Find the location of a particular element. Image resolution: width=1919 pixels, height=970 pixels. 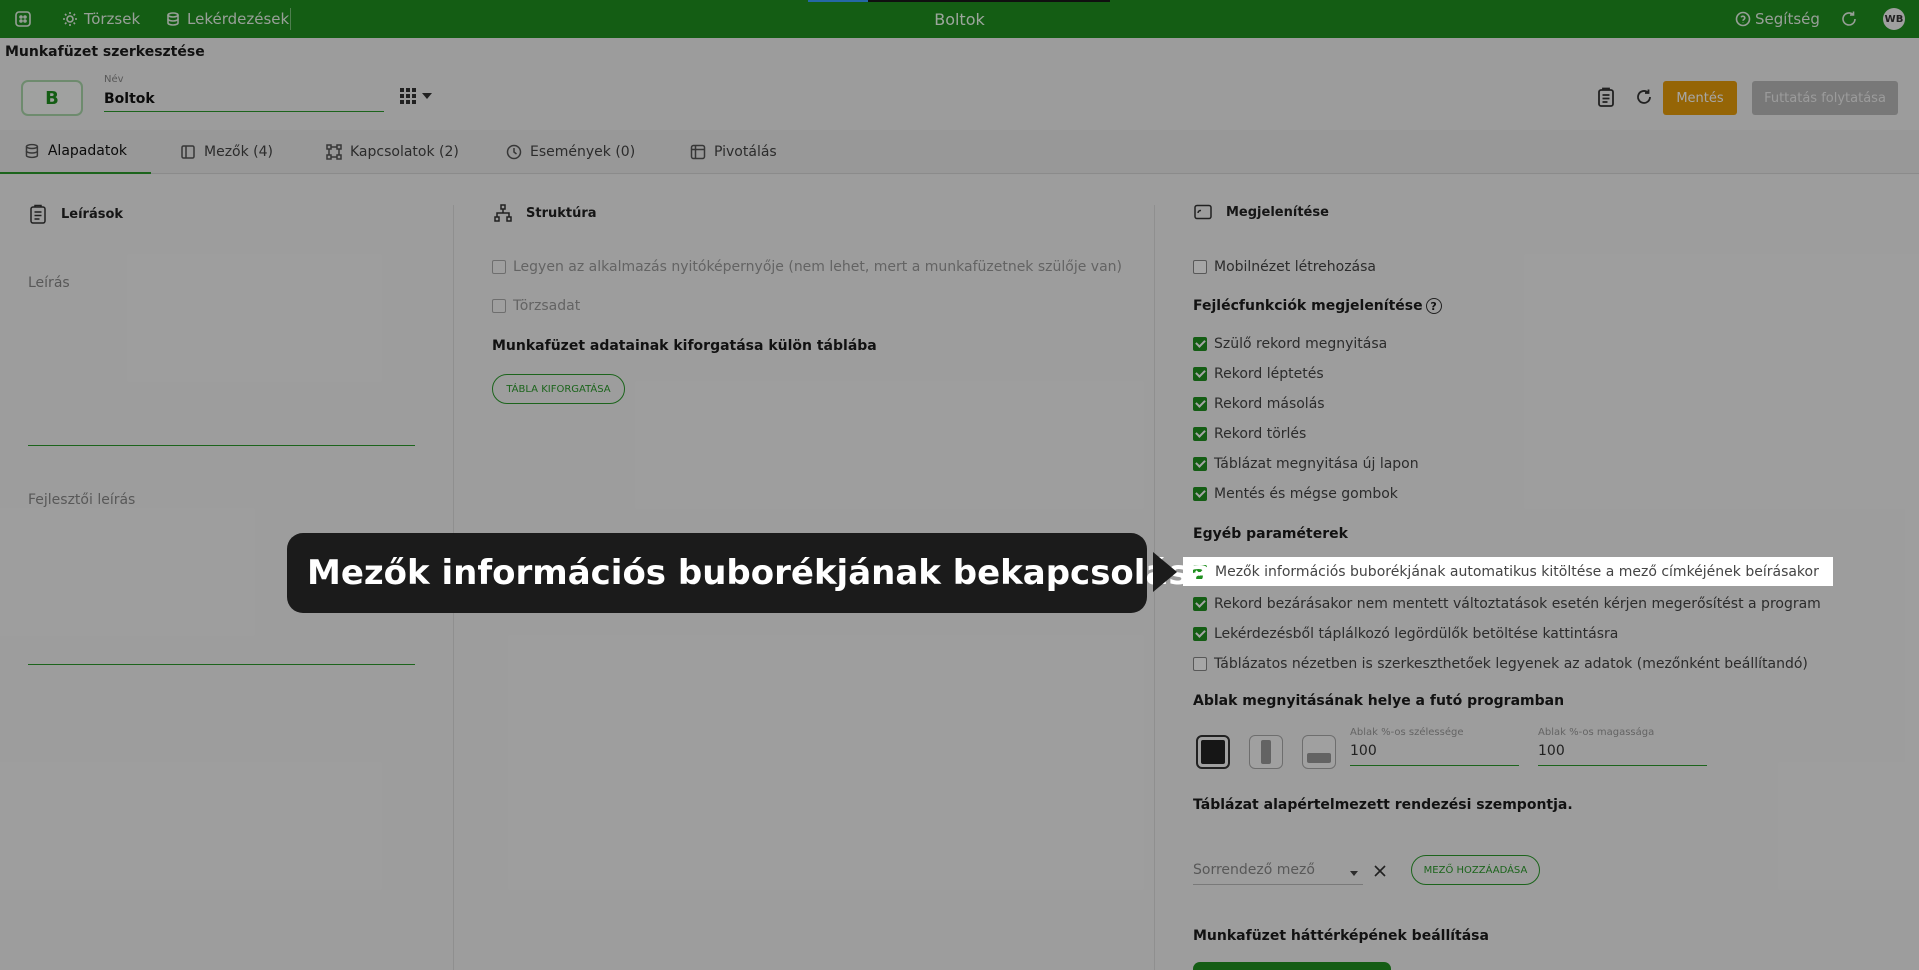

checkbox-open-table-new-tab: Táblázat megnyitása új lapon is located at coordinates (1306, 464).